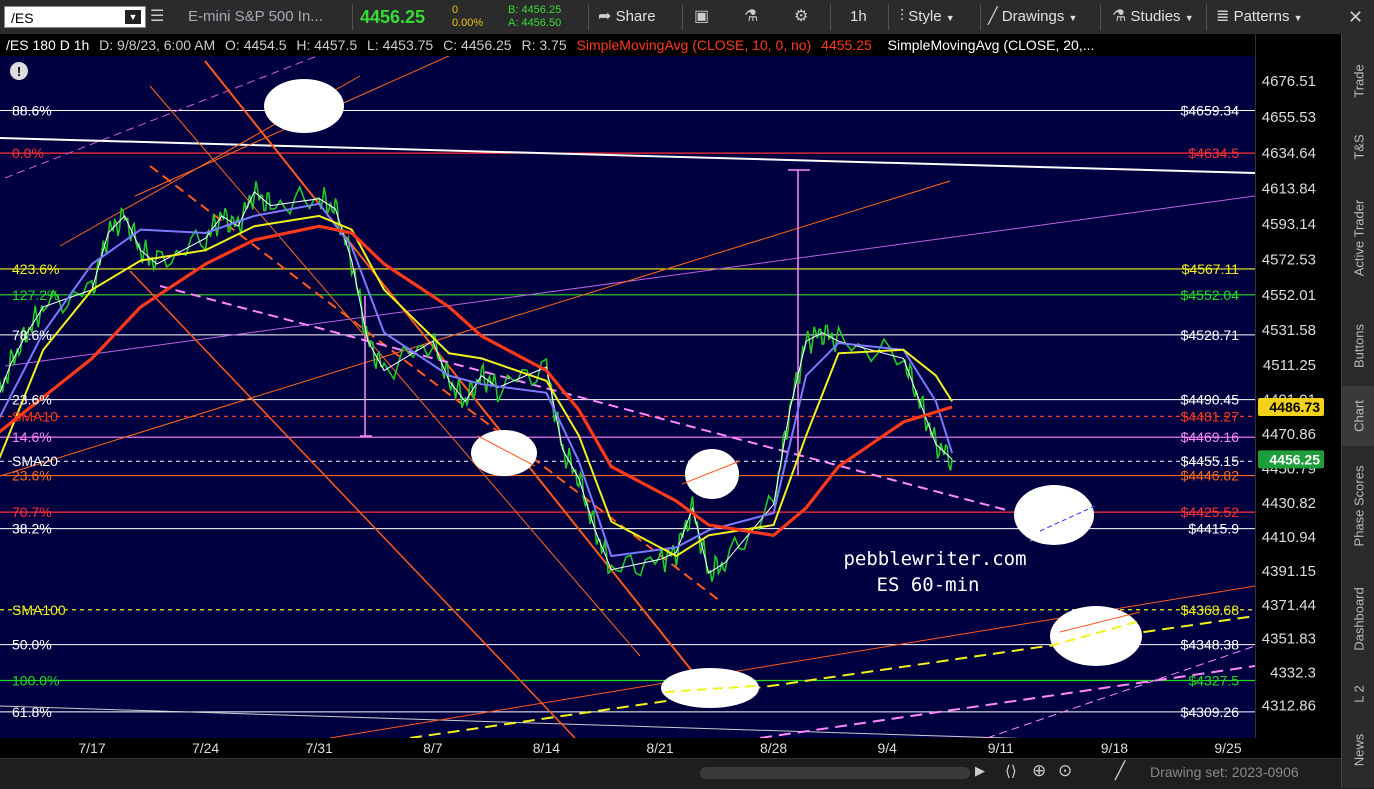  Describe the element at coordinates (1289, 434) in the screenshot. I see `y-tick-label: 4470.86` at that location.